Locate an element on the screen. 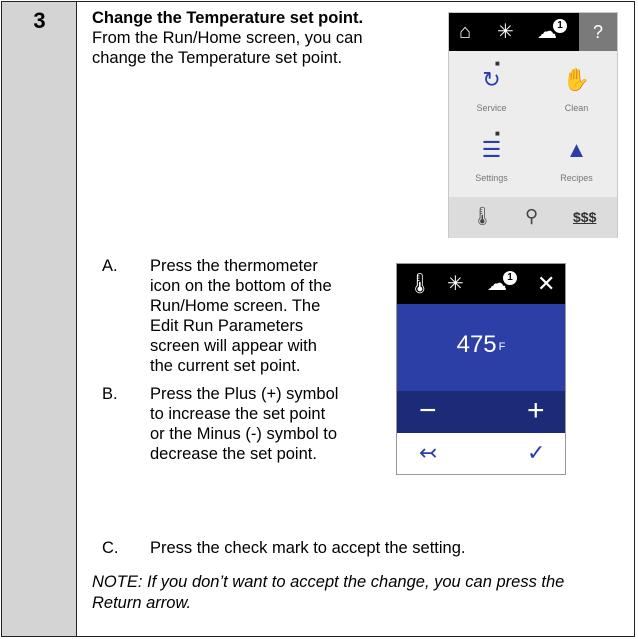 Image resolution: width=638 pixels, height=639 pixels. minus-button: − is located at coordinates (428, 410).